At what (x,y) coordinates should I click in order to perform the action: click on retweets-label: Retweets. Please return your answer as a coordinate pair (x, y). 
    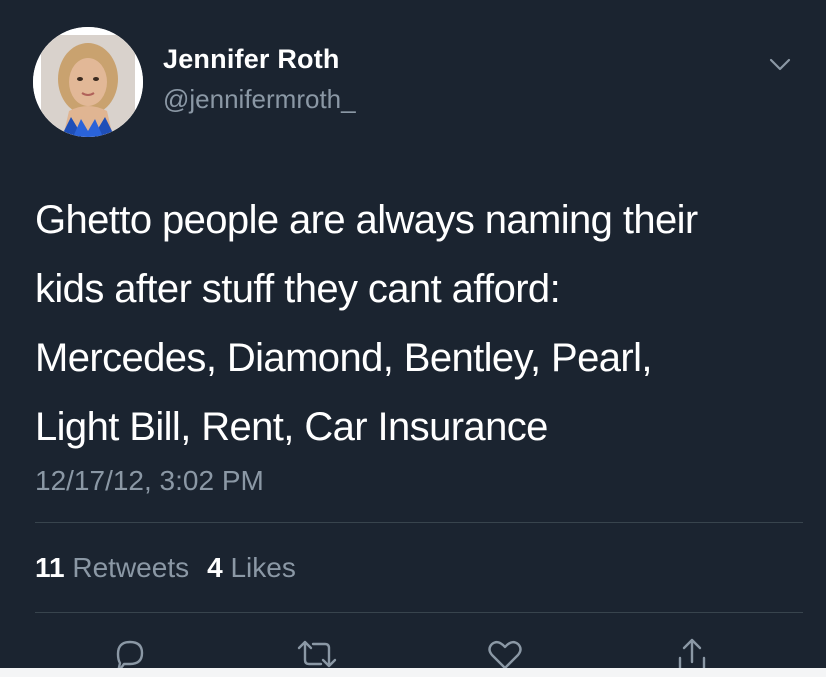
    Looking at the image, I should click on (131, 567).